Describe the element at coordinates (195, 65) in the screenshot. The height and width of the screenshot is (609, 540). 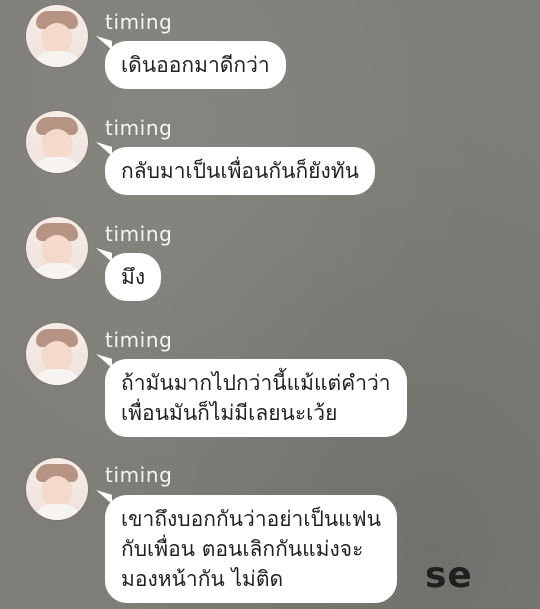
I see `message-bubble: เดินออกมาดีกว่า` at that location.